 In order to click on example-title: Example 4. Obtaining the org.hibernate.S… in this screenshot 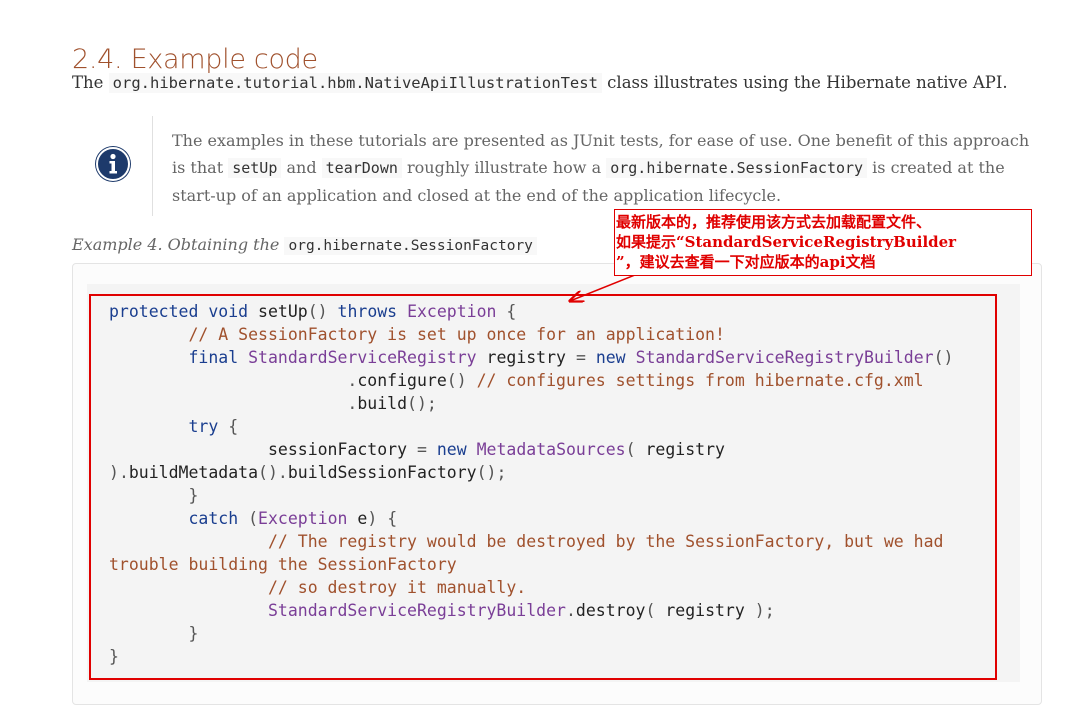, I will do `click(304, 245)`.